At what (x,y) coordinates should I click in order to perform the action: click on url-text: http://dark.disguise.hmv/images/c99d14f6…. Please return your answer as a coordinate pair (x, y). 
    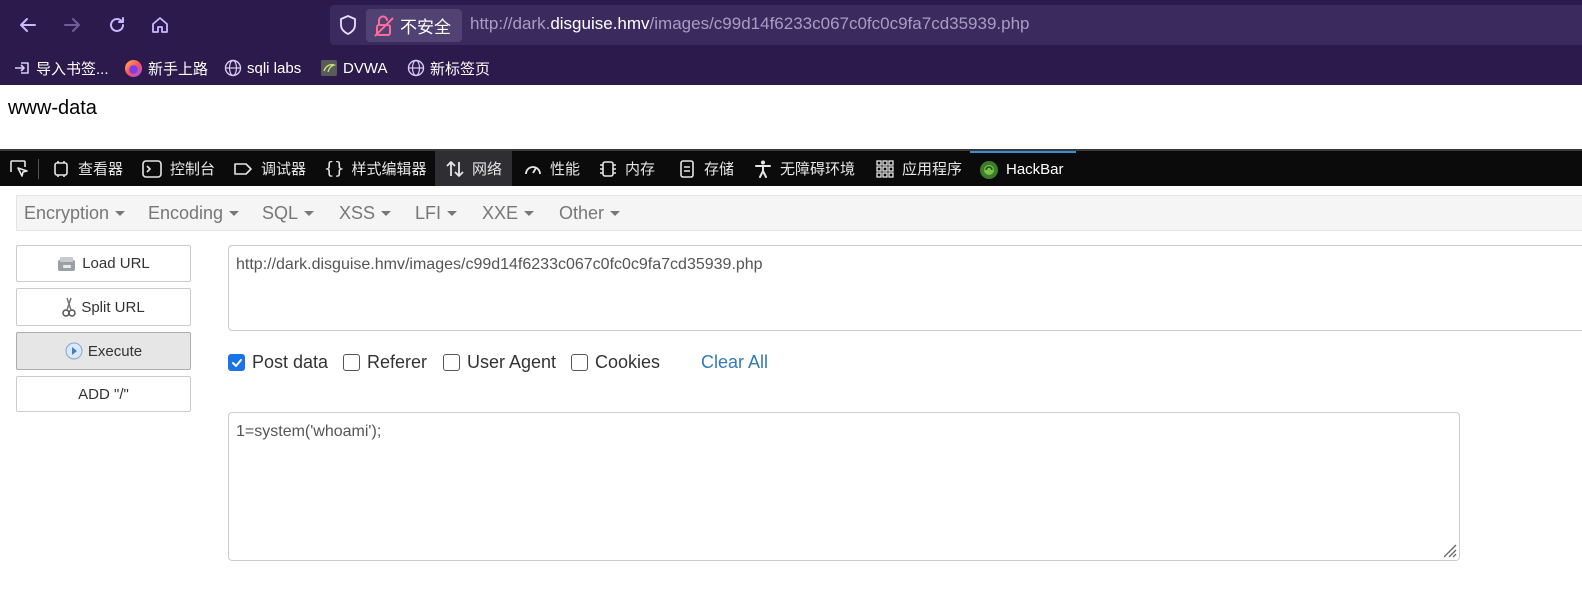
    Looking at the image, I should click on (750, 24).